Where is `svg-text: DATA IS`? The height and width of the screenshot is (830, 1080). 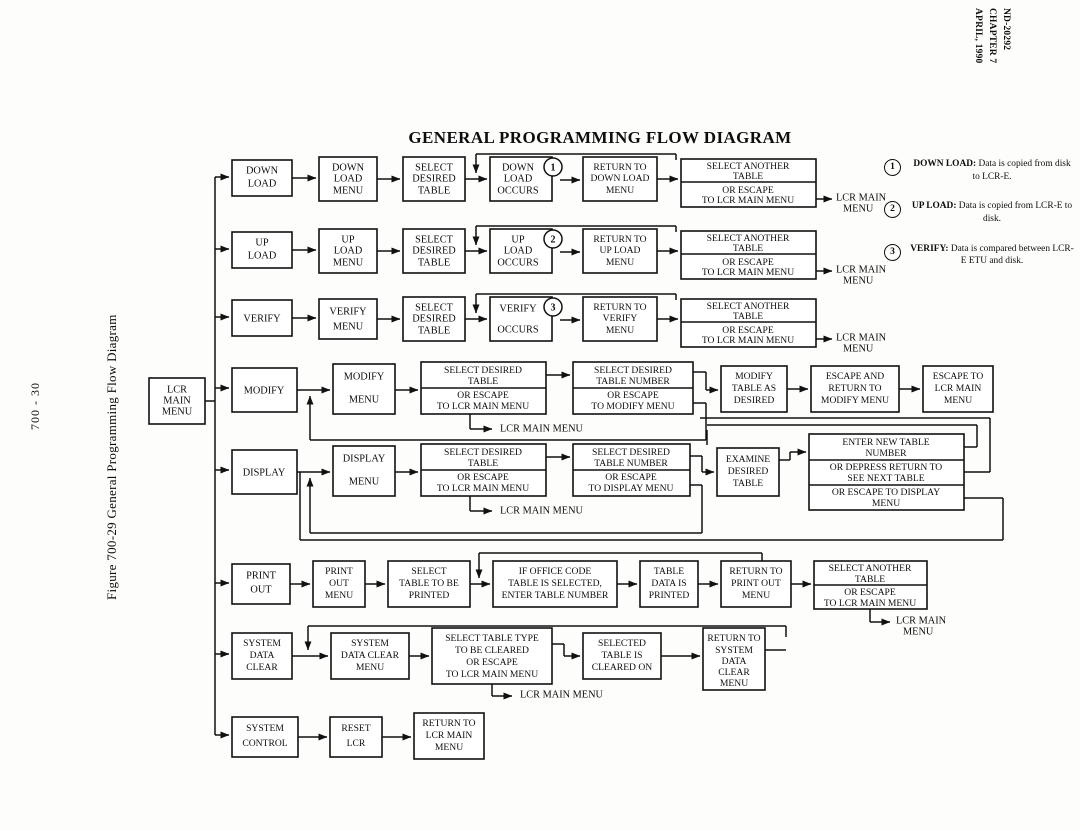
svg-text: DATA IS is located at coordinates (668, 583).